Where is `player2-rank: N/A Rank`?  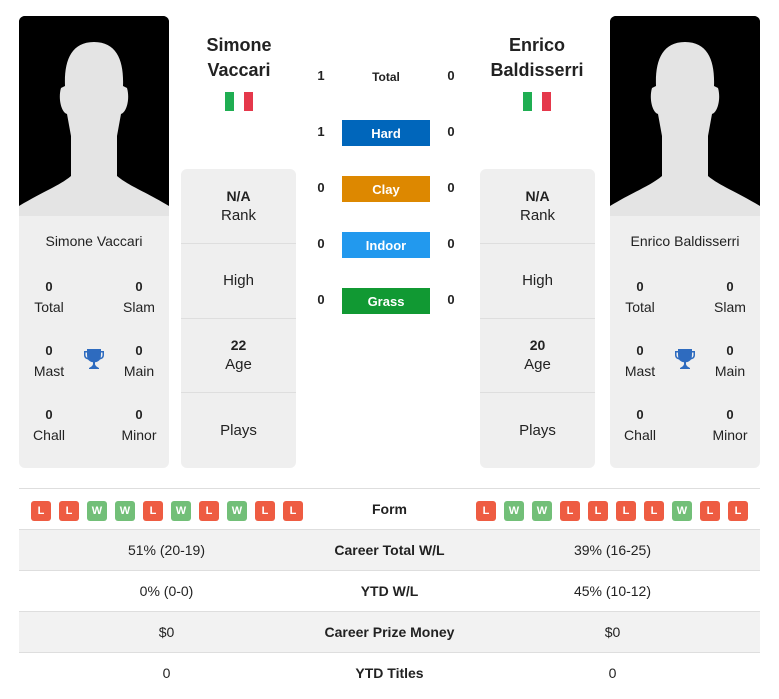
player2-rank: N/A Rank is located at coordinates (537, 206).